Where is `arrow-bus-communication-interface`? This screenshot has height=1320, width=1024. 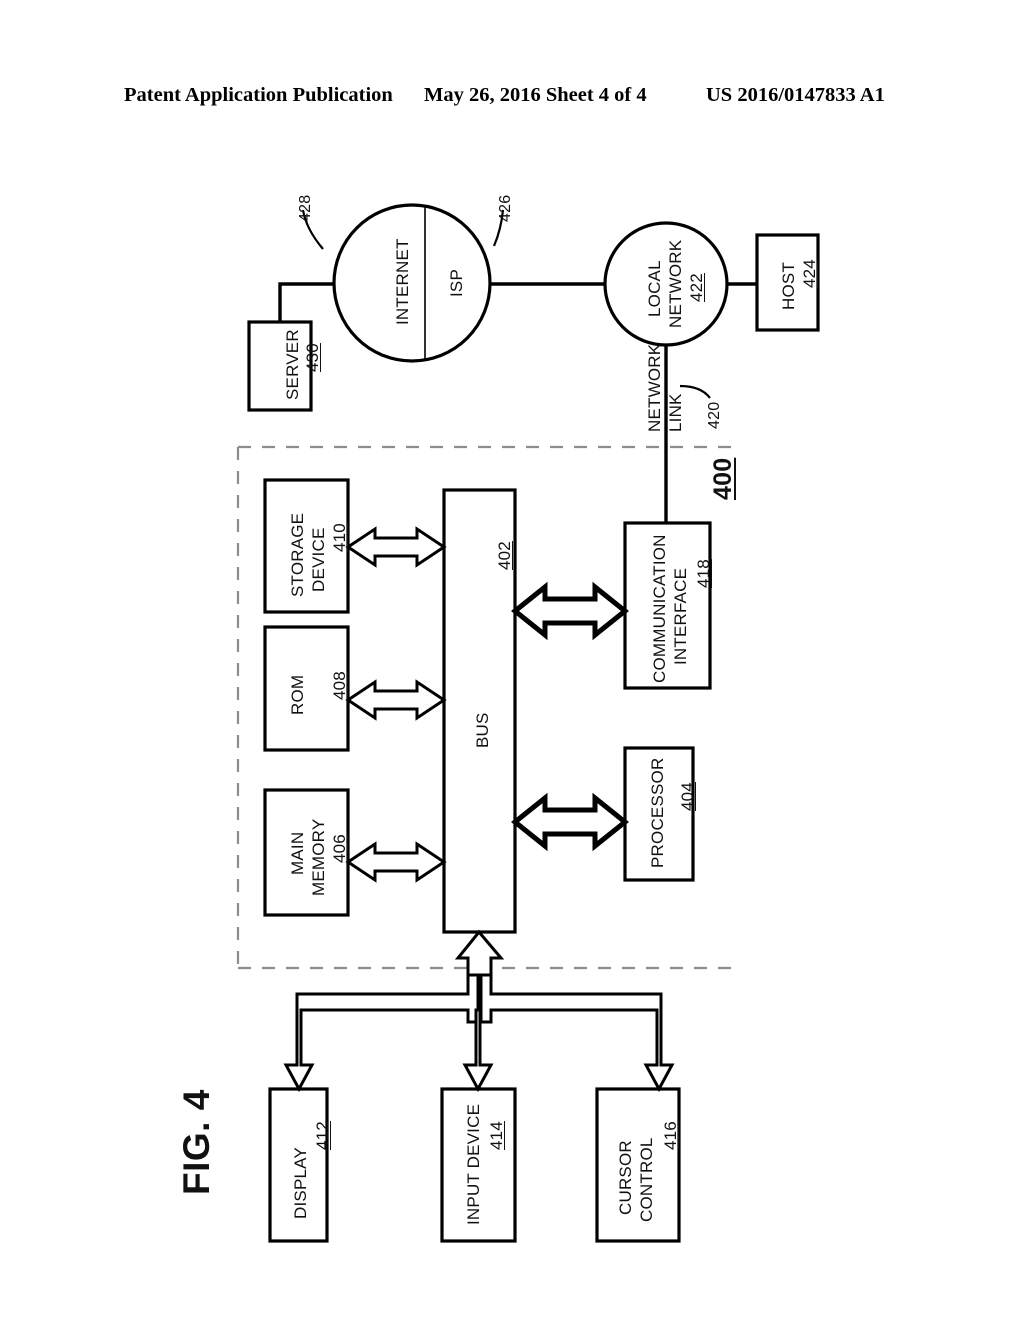
arrow-bus-communication-interface is located at coordinates (570, 611).